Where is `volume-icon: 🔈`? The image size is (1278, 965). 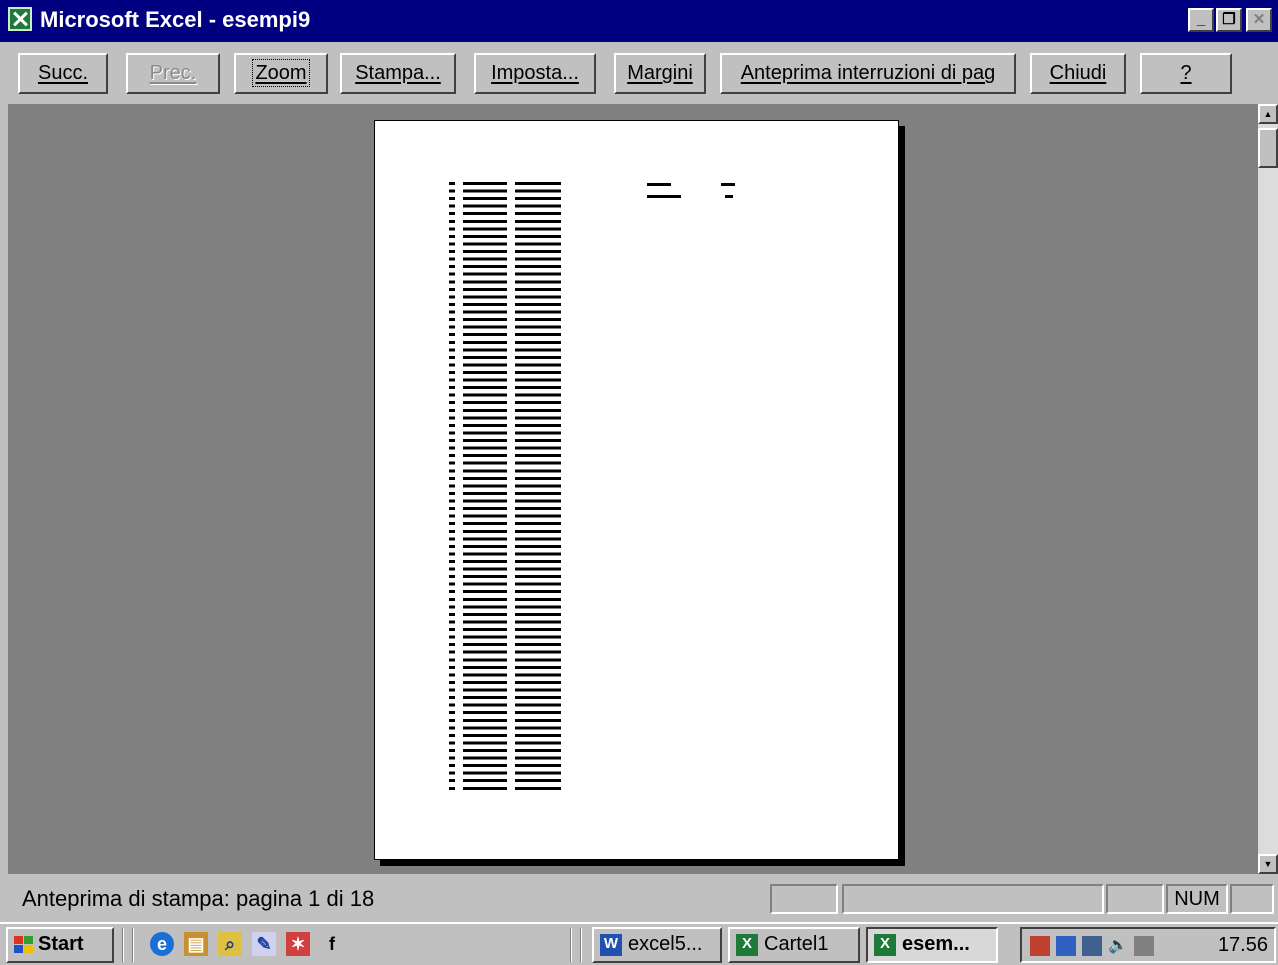
volume-icon: 🔈 is located at coordinates (1118, 946).